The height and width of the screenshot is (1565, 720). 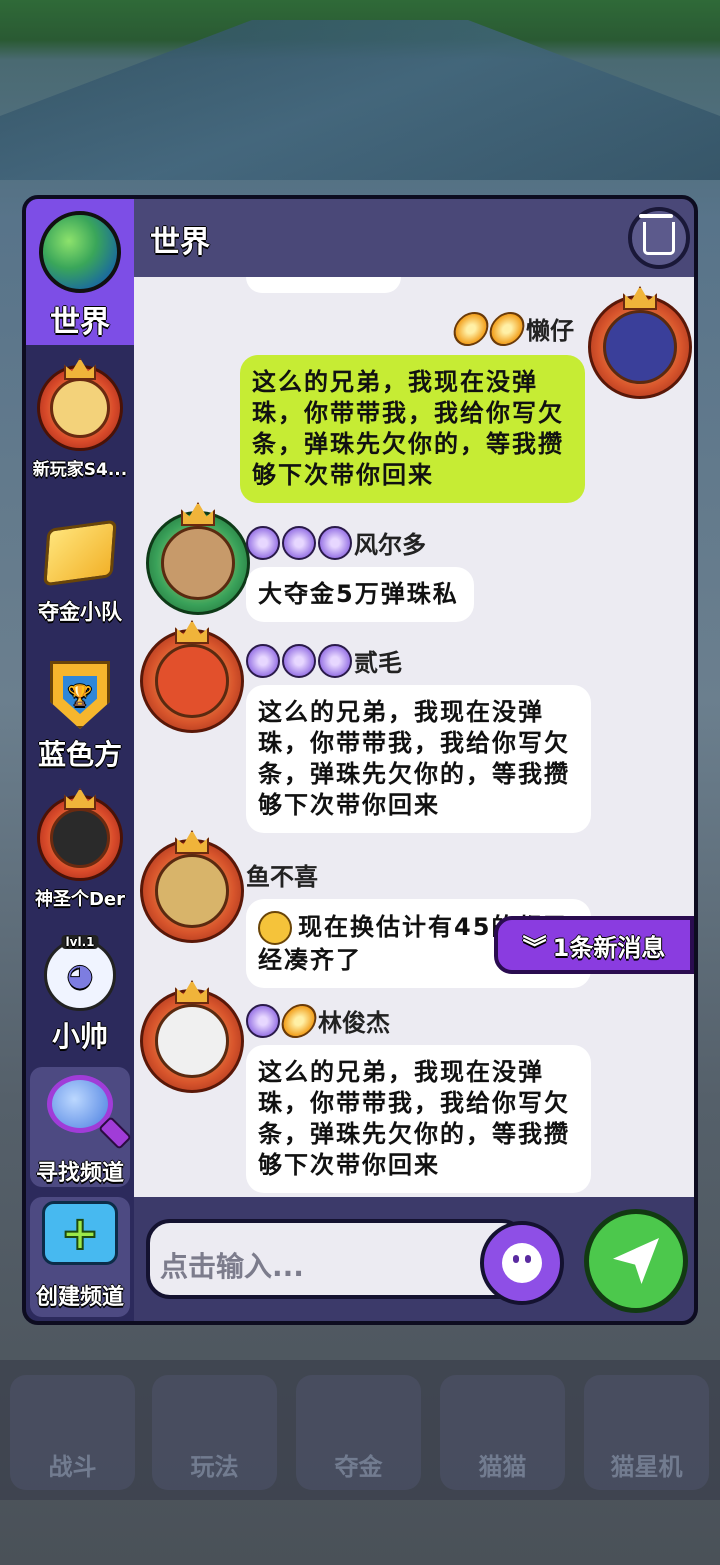 I want to click on channel-label: 世界, so click(x=80, y=322).